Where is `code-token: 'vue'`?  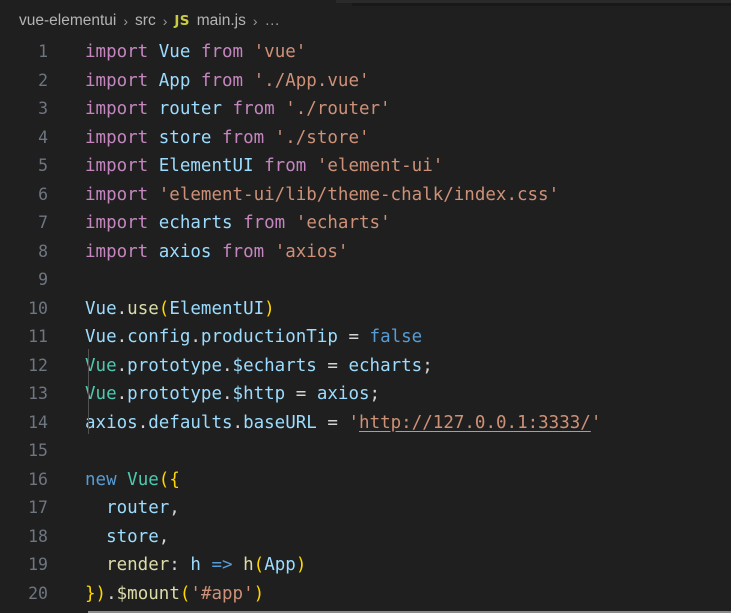
code-token: 'vue' is located at coordinates (280, 52).